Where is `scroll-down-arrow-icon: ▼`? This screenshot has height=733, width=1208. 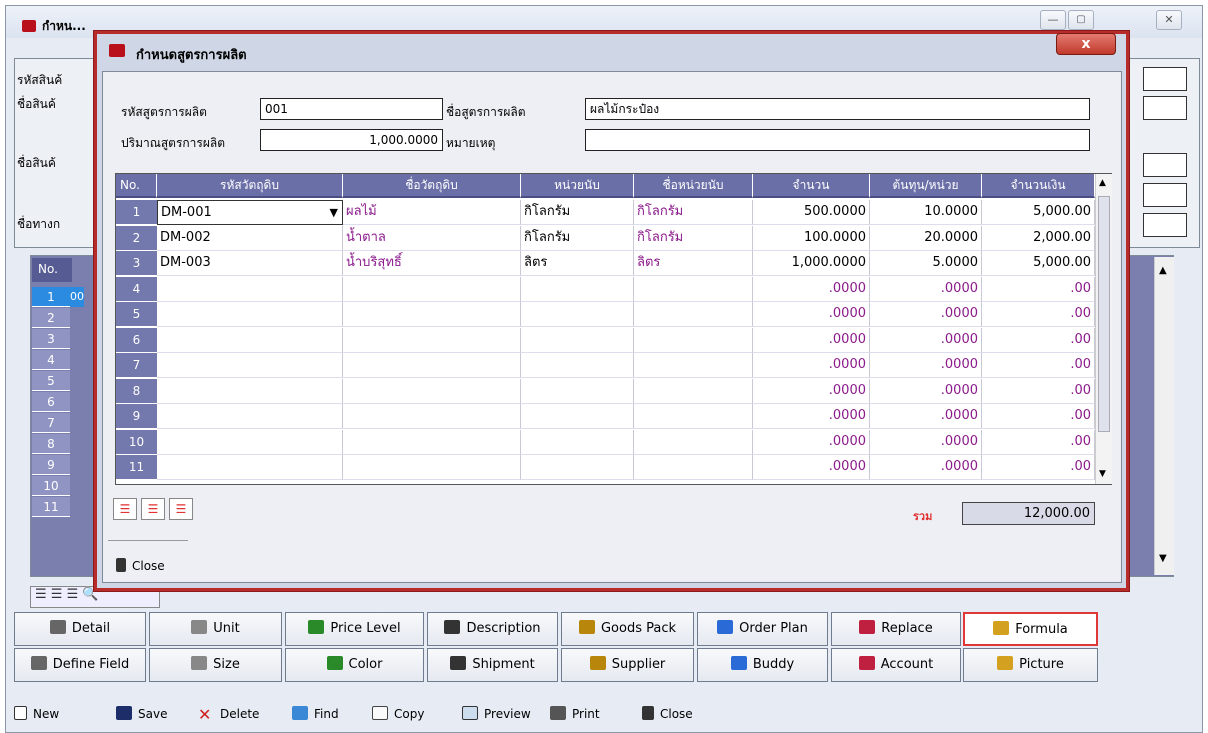 scroll-down-arrow-icon: ▼ is located at coordinates (1163, 558).